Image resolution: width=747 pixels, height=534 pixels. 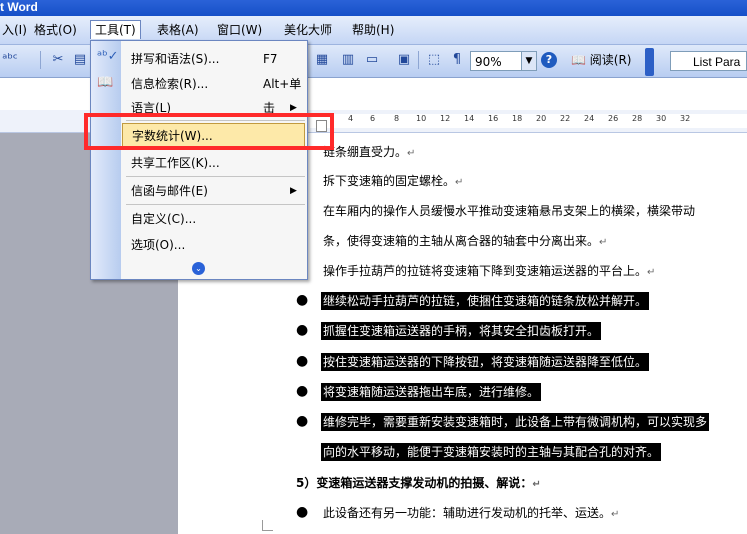 I want to click on paste-icon: ▤, so click(x=80, y=60).